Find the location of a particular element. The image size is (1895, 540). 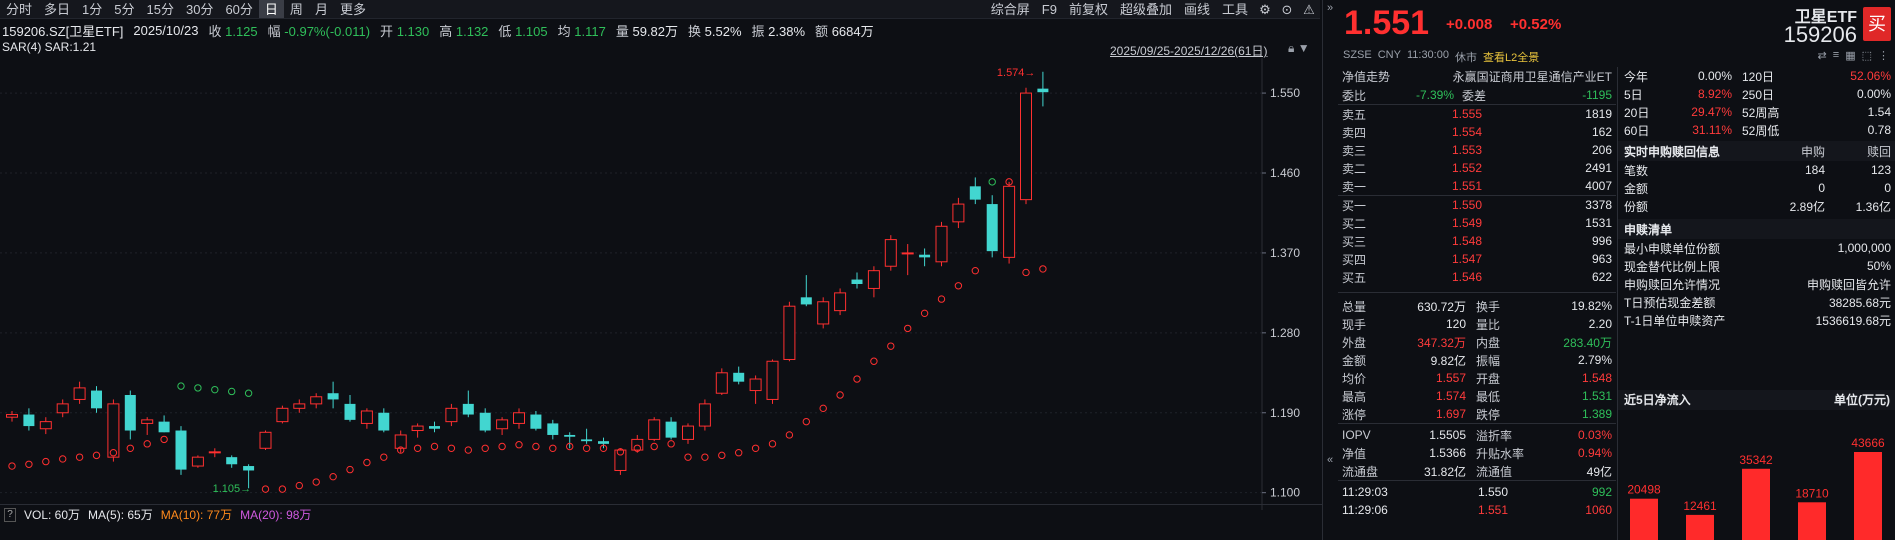

share-icon: ⇄ is located at coordinates (1822, 55).